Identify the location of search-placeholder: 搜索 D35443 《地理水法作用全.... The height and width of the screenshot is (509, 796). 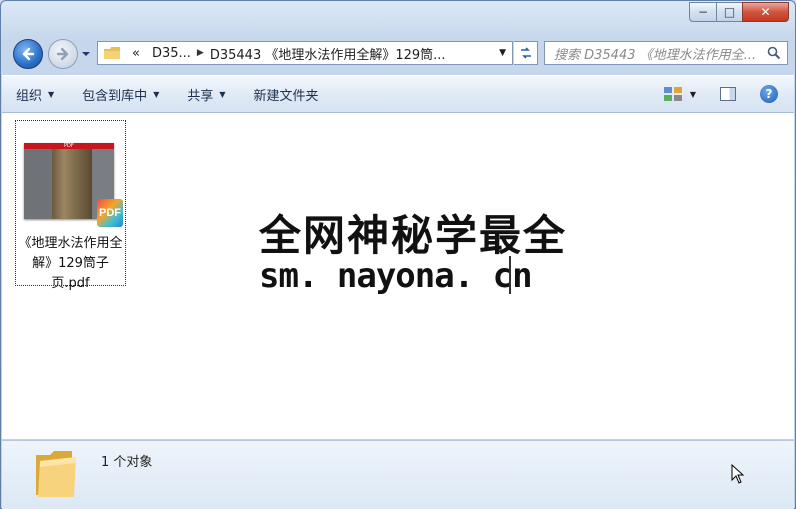
(655, 55).